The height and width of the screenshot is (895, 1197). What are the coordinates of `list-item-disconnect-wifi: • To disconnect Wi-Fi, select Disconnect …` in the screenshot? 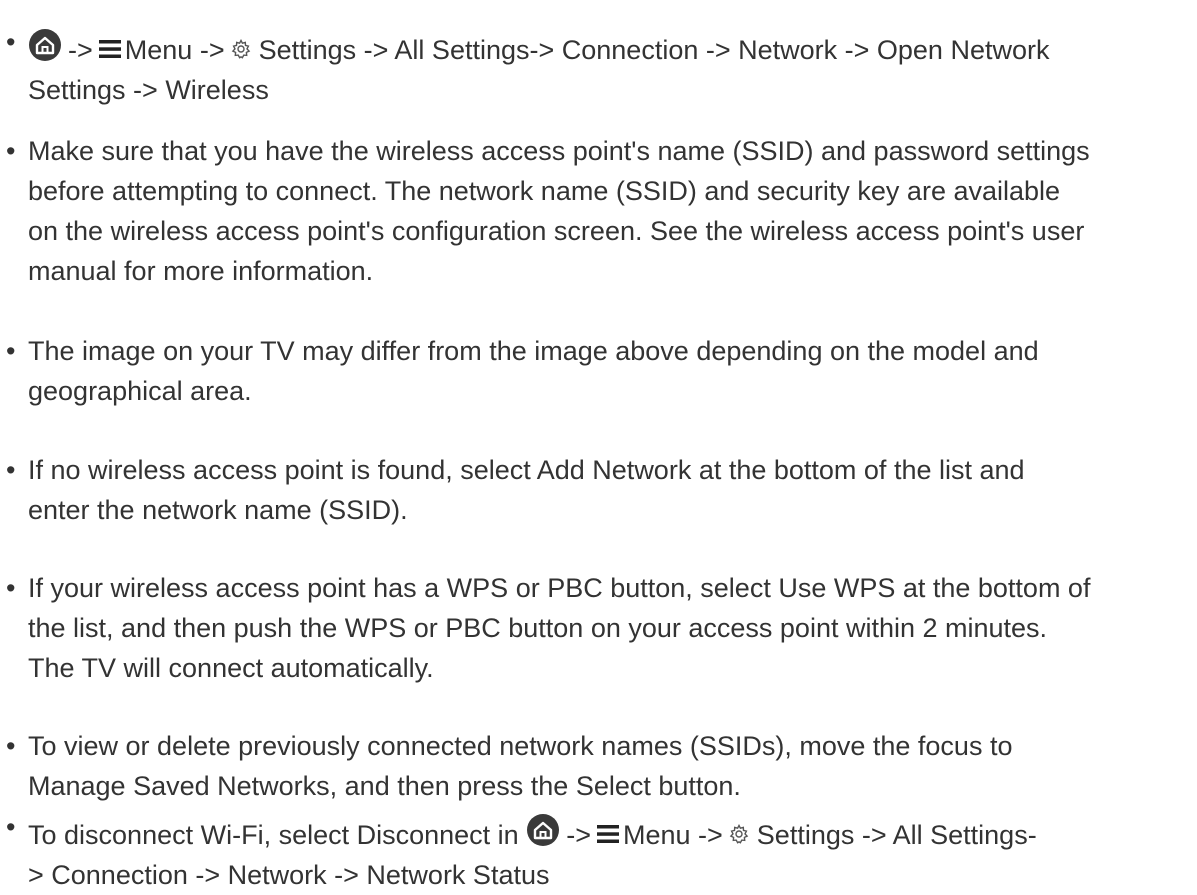 It's located at (596, 851).